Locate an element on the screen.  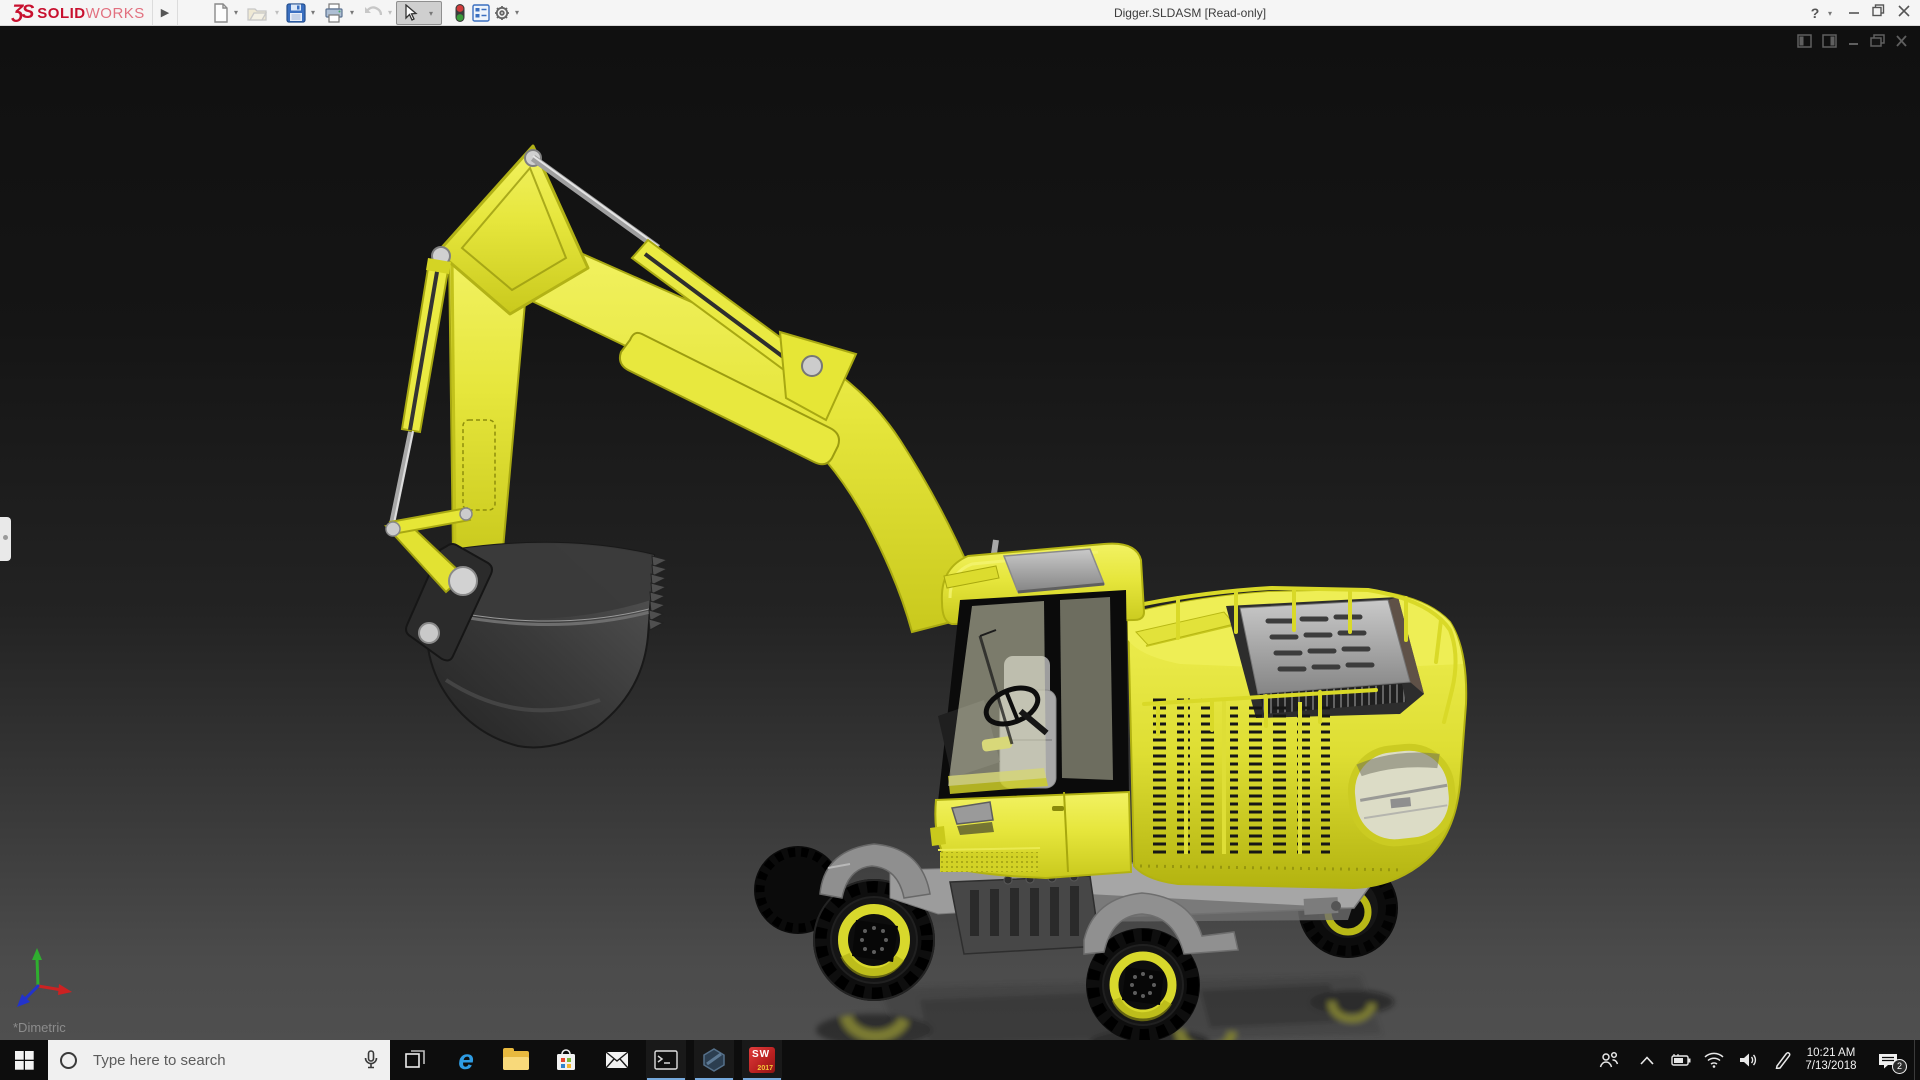
orientation-triad is located at coordinates (44, 977).